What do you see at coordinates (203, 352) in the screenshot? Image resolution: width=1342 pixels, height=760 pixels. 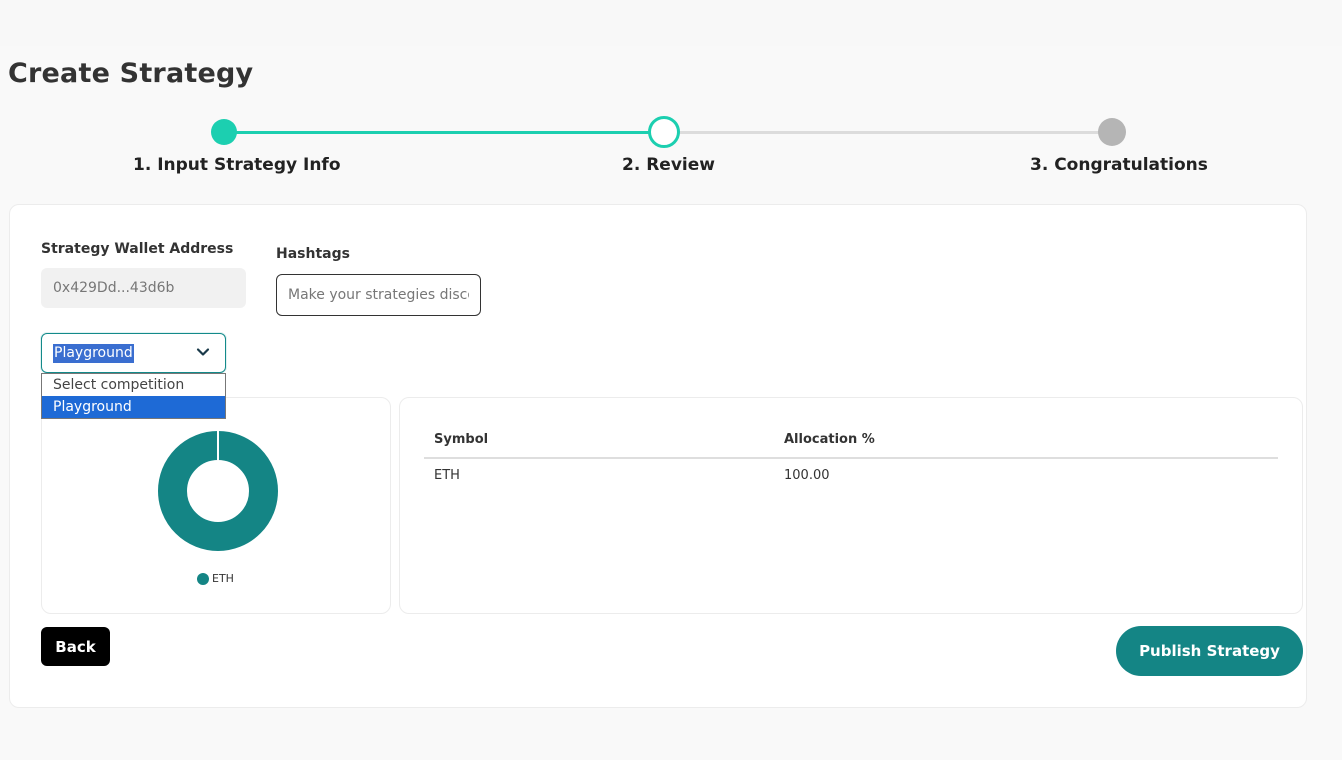 I see `chevron-down-icon` at bounding box center [203, 352].